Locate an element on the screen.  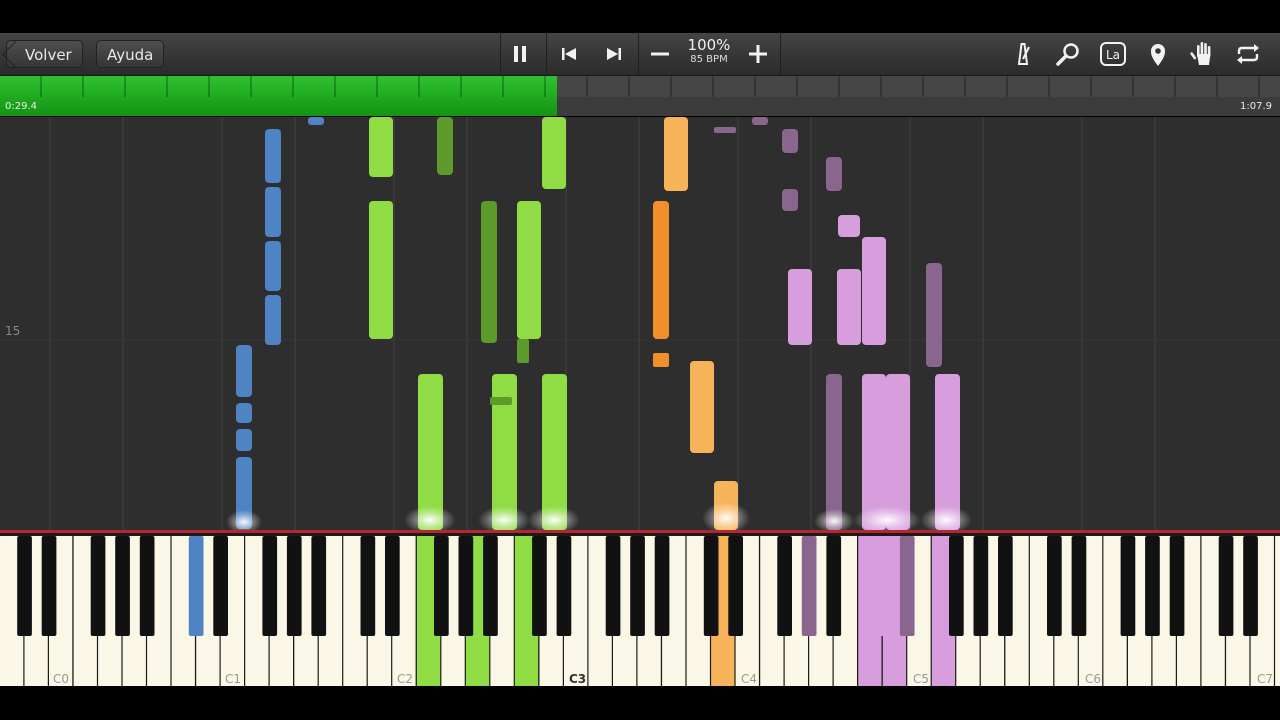
green-notes is located at coordinates (468, 323).